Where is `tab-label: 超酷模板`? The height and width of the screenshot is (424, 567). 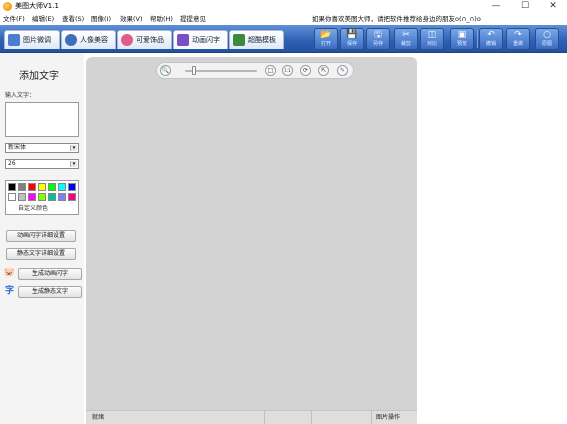 tab-label: 超酷模板 is located at coordinates (262, 40).